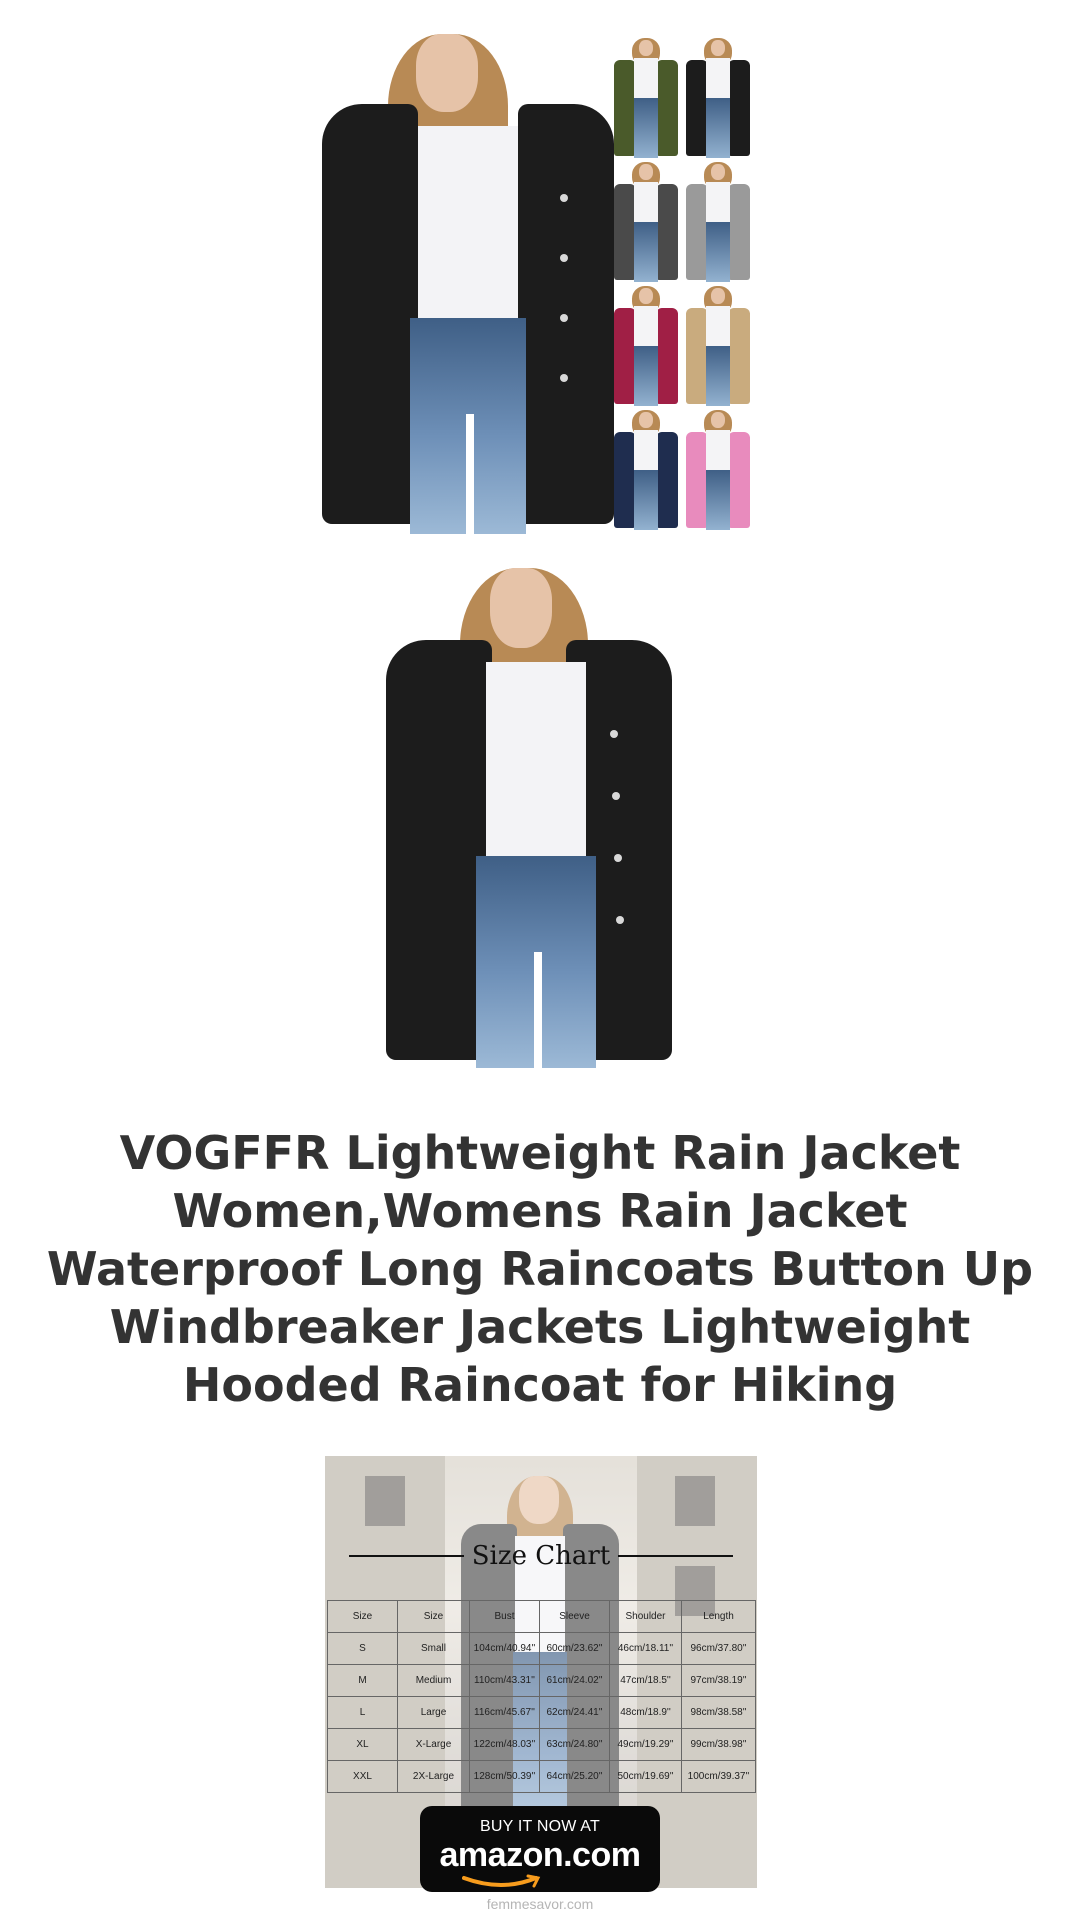 This screenshot has width=1080, height=1920. Describe the element at coordinates (504, 1776) in the screenshot. I see `size-table-cell: 128cm/50.39''` at that location.